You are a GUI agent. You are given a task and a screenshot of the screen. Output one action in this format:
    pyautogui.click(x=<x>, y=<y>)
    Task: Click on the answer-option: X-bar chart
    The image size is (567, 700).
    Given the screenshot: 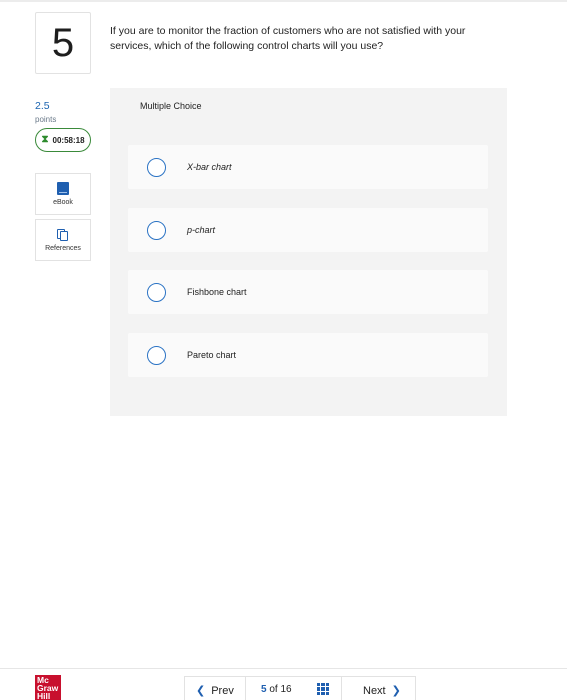 What is the action you would take?
    pyautogui.click(x=308, y=167)
    